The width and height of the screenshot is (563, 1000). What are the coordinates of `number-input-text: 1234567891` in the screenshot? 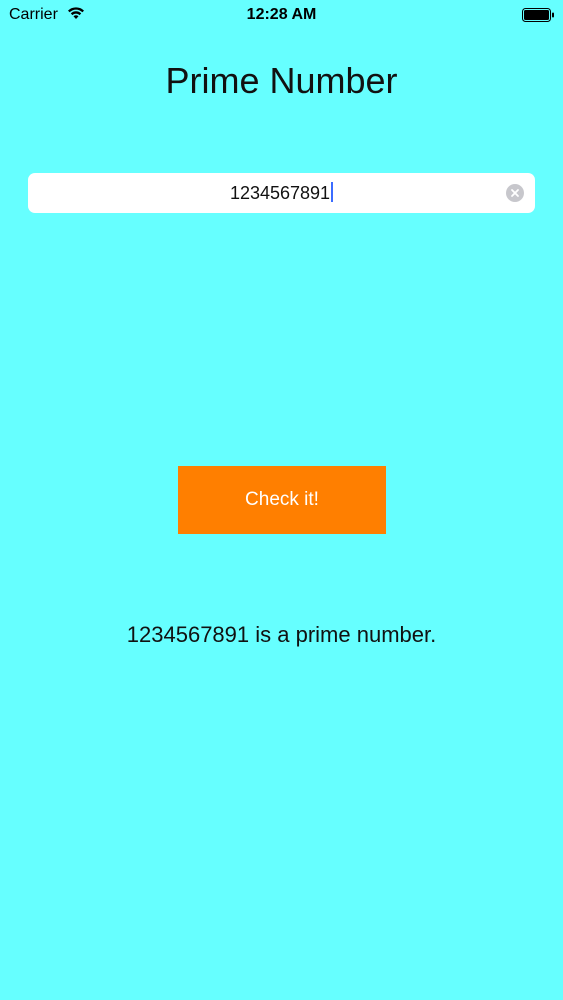 It's located at (281, 193).